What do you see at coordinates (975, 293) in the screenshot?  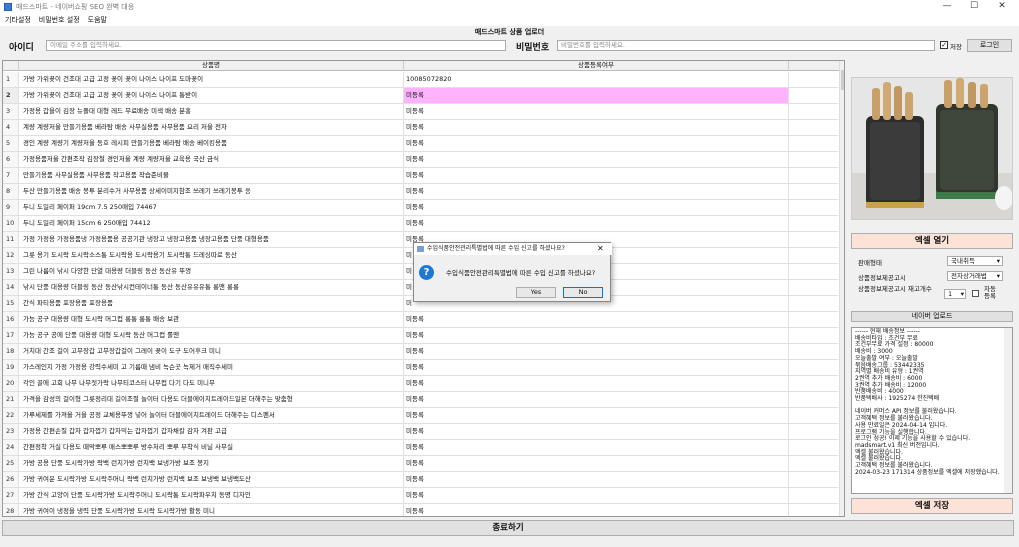 I see `auto-register-checkbox` at bounding box center [975, 293].